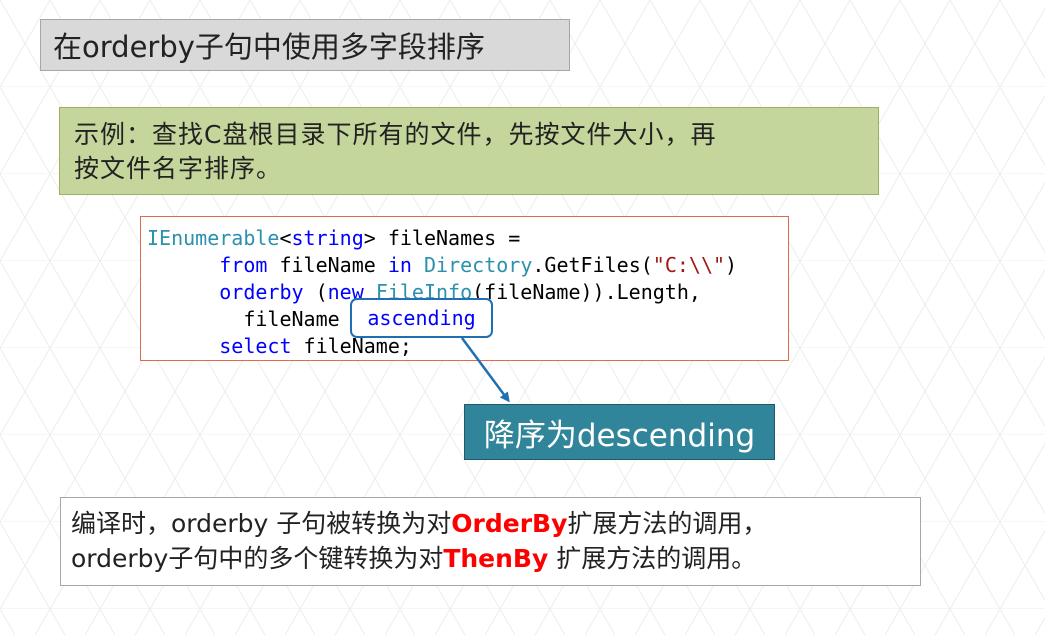  I want to click on note-line-2: orderby子句中的多个键转换为对ThenBy 扩展方法的调用。, so click(490, 558).